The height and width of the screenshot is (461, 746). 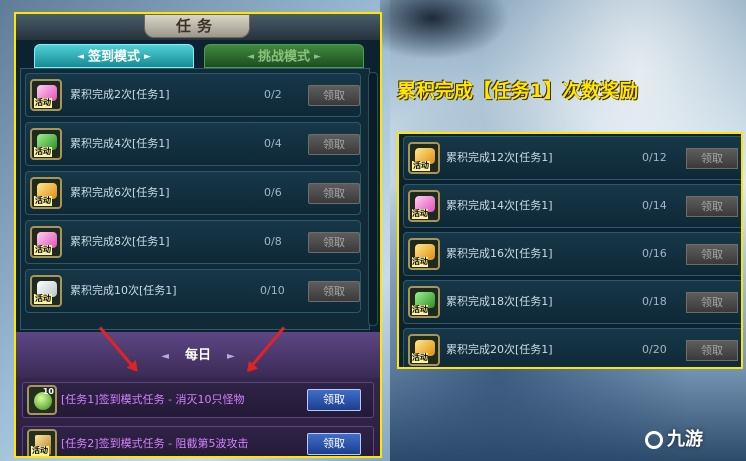 I want to click on task-progress: 0/20, so click(x=654, y=349).